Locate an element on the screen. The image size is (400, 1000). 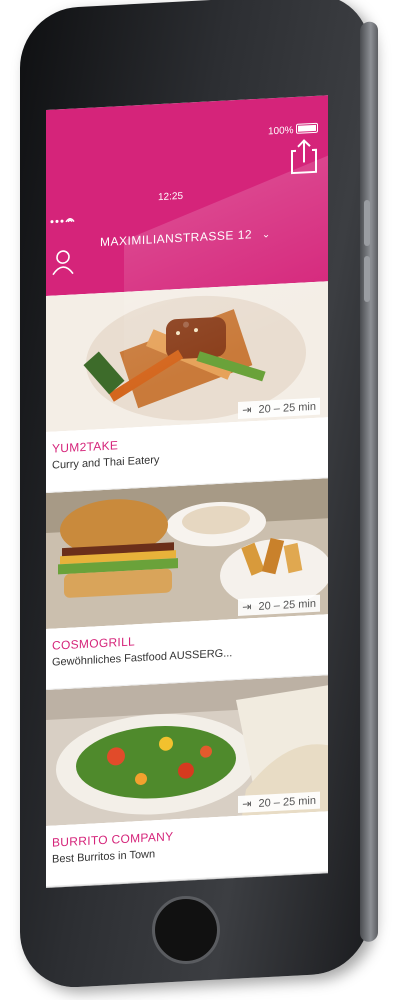
location-label: MAXIMILIANSTRASSE 12 is located at coordinates (176, 238).